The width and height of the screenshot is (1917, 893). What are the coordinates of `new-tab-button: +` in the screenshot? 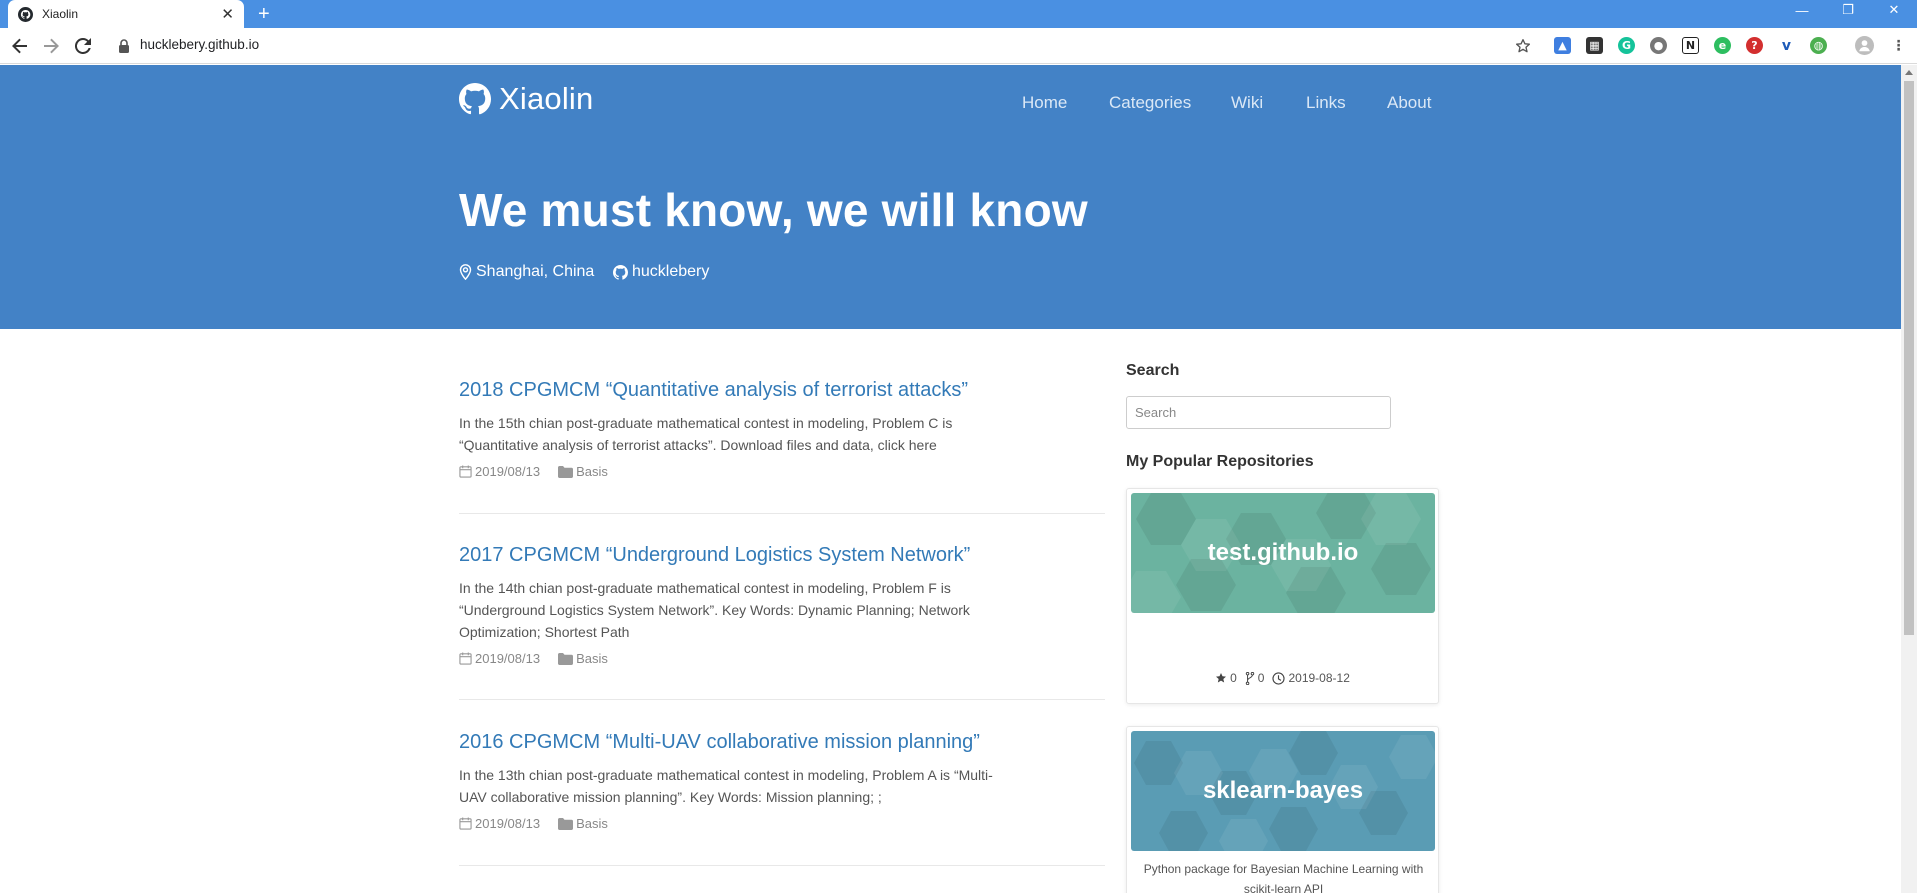 It's located at (264, 14).